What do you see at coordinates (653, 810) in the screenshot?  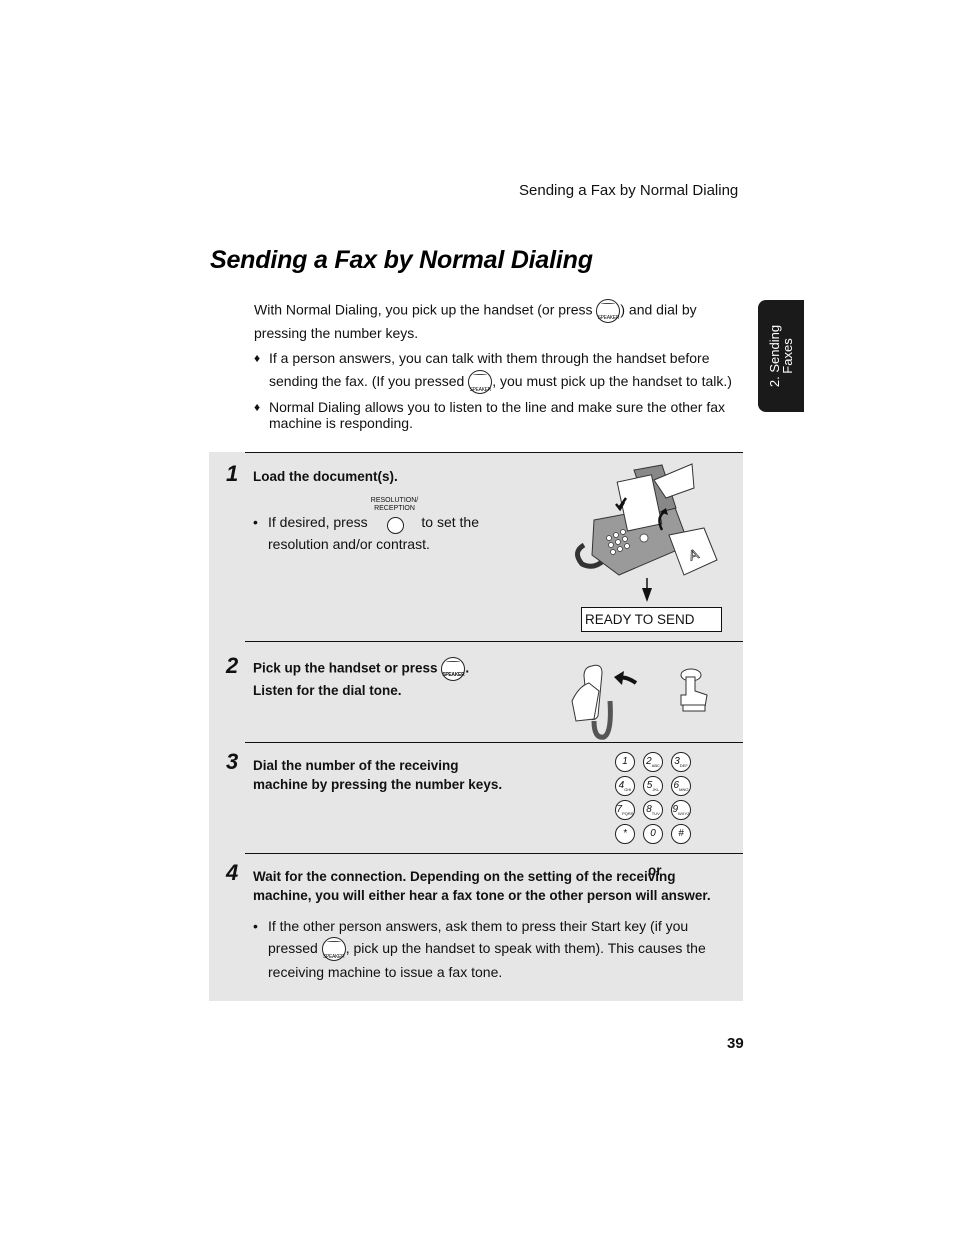 I see `key-8-icon: 8TUV` at bounding box center [653, 810].